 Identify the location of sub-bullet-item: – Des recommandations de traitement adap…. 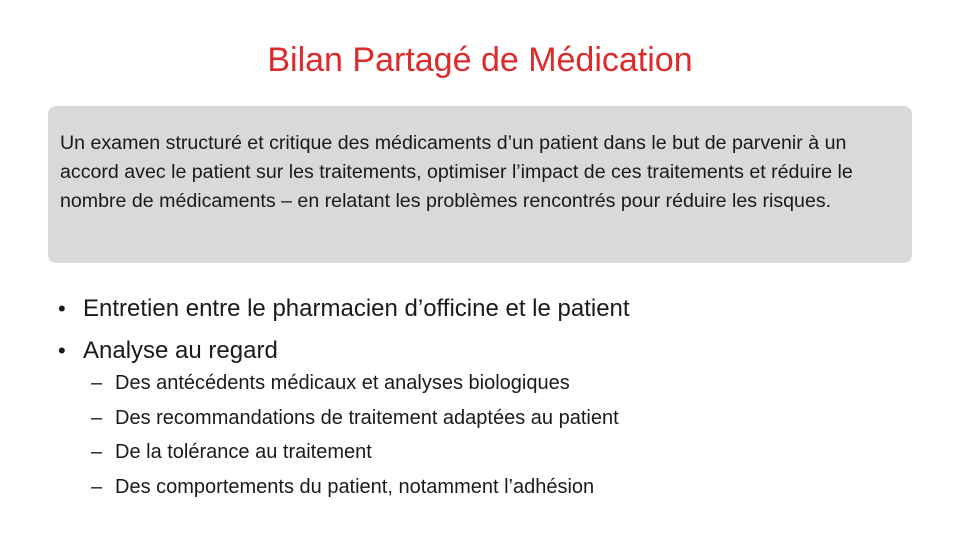
(511, 418).